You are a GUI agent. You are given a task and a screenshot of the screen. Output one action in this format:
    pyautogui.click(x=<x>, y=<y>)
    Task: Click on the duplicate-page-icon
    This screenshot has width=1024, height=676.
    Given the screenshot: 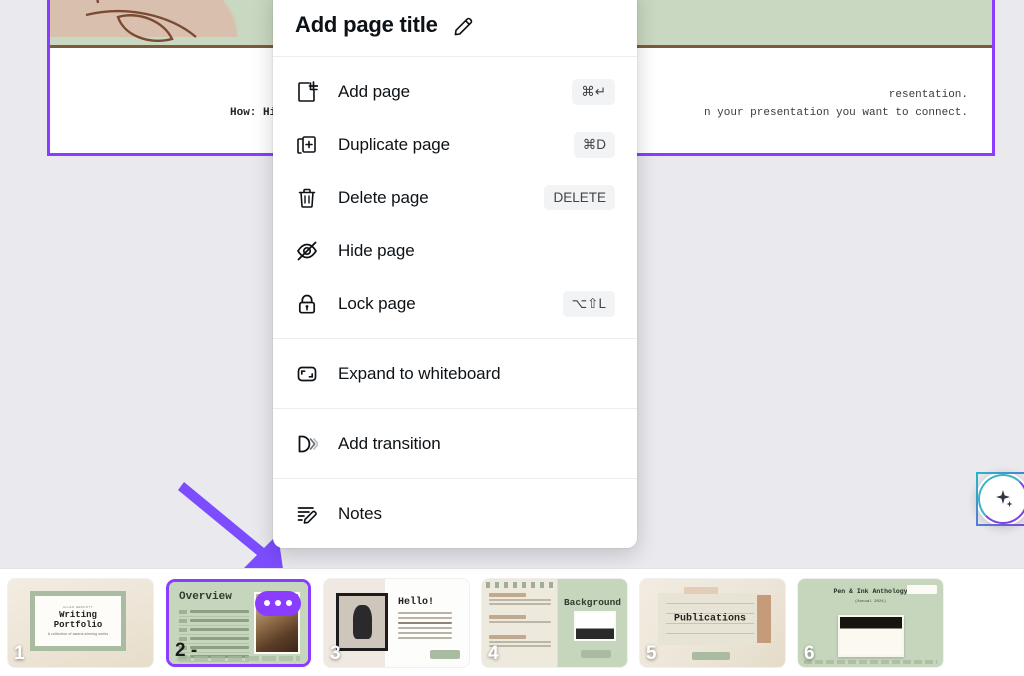 What is the action you would take?
    pyautogui.click(x=307, y=145)
    